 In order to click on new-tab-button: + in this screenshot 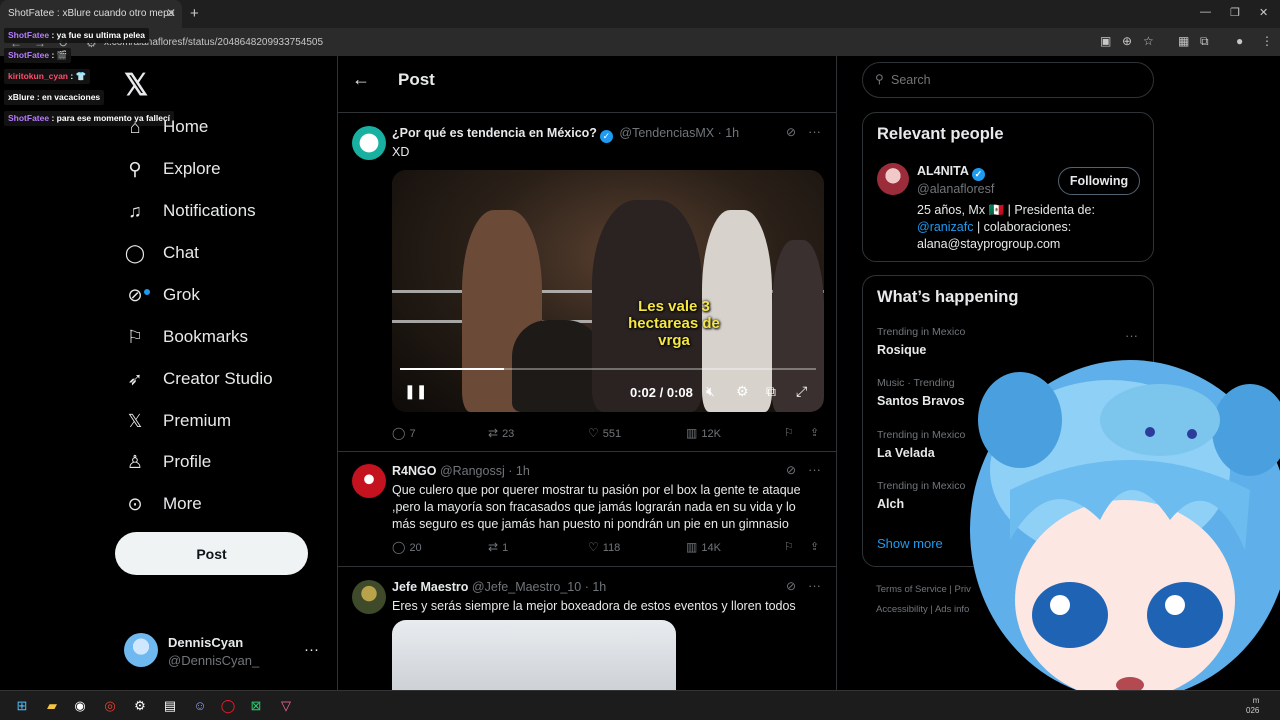, I will do `click(194, 13)`.